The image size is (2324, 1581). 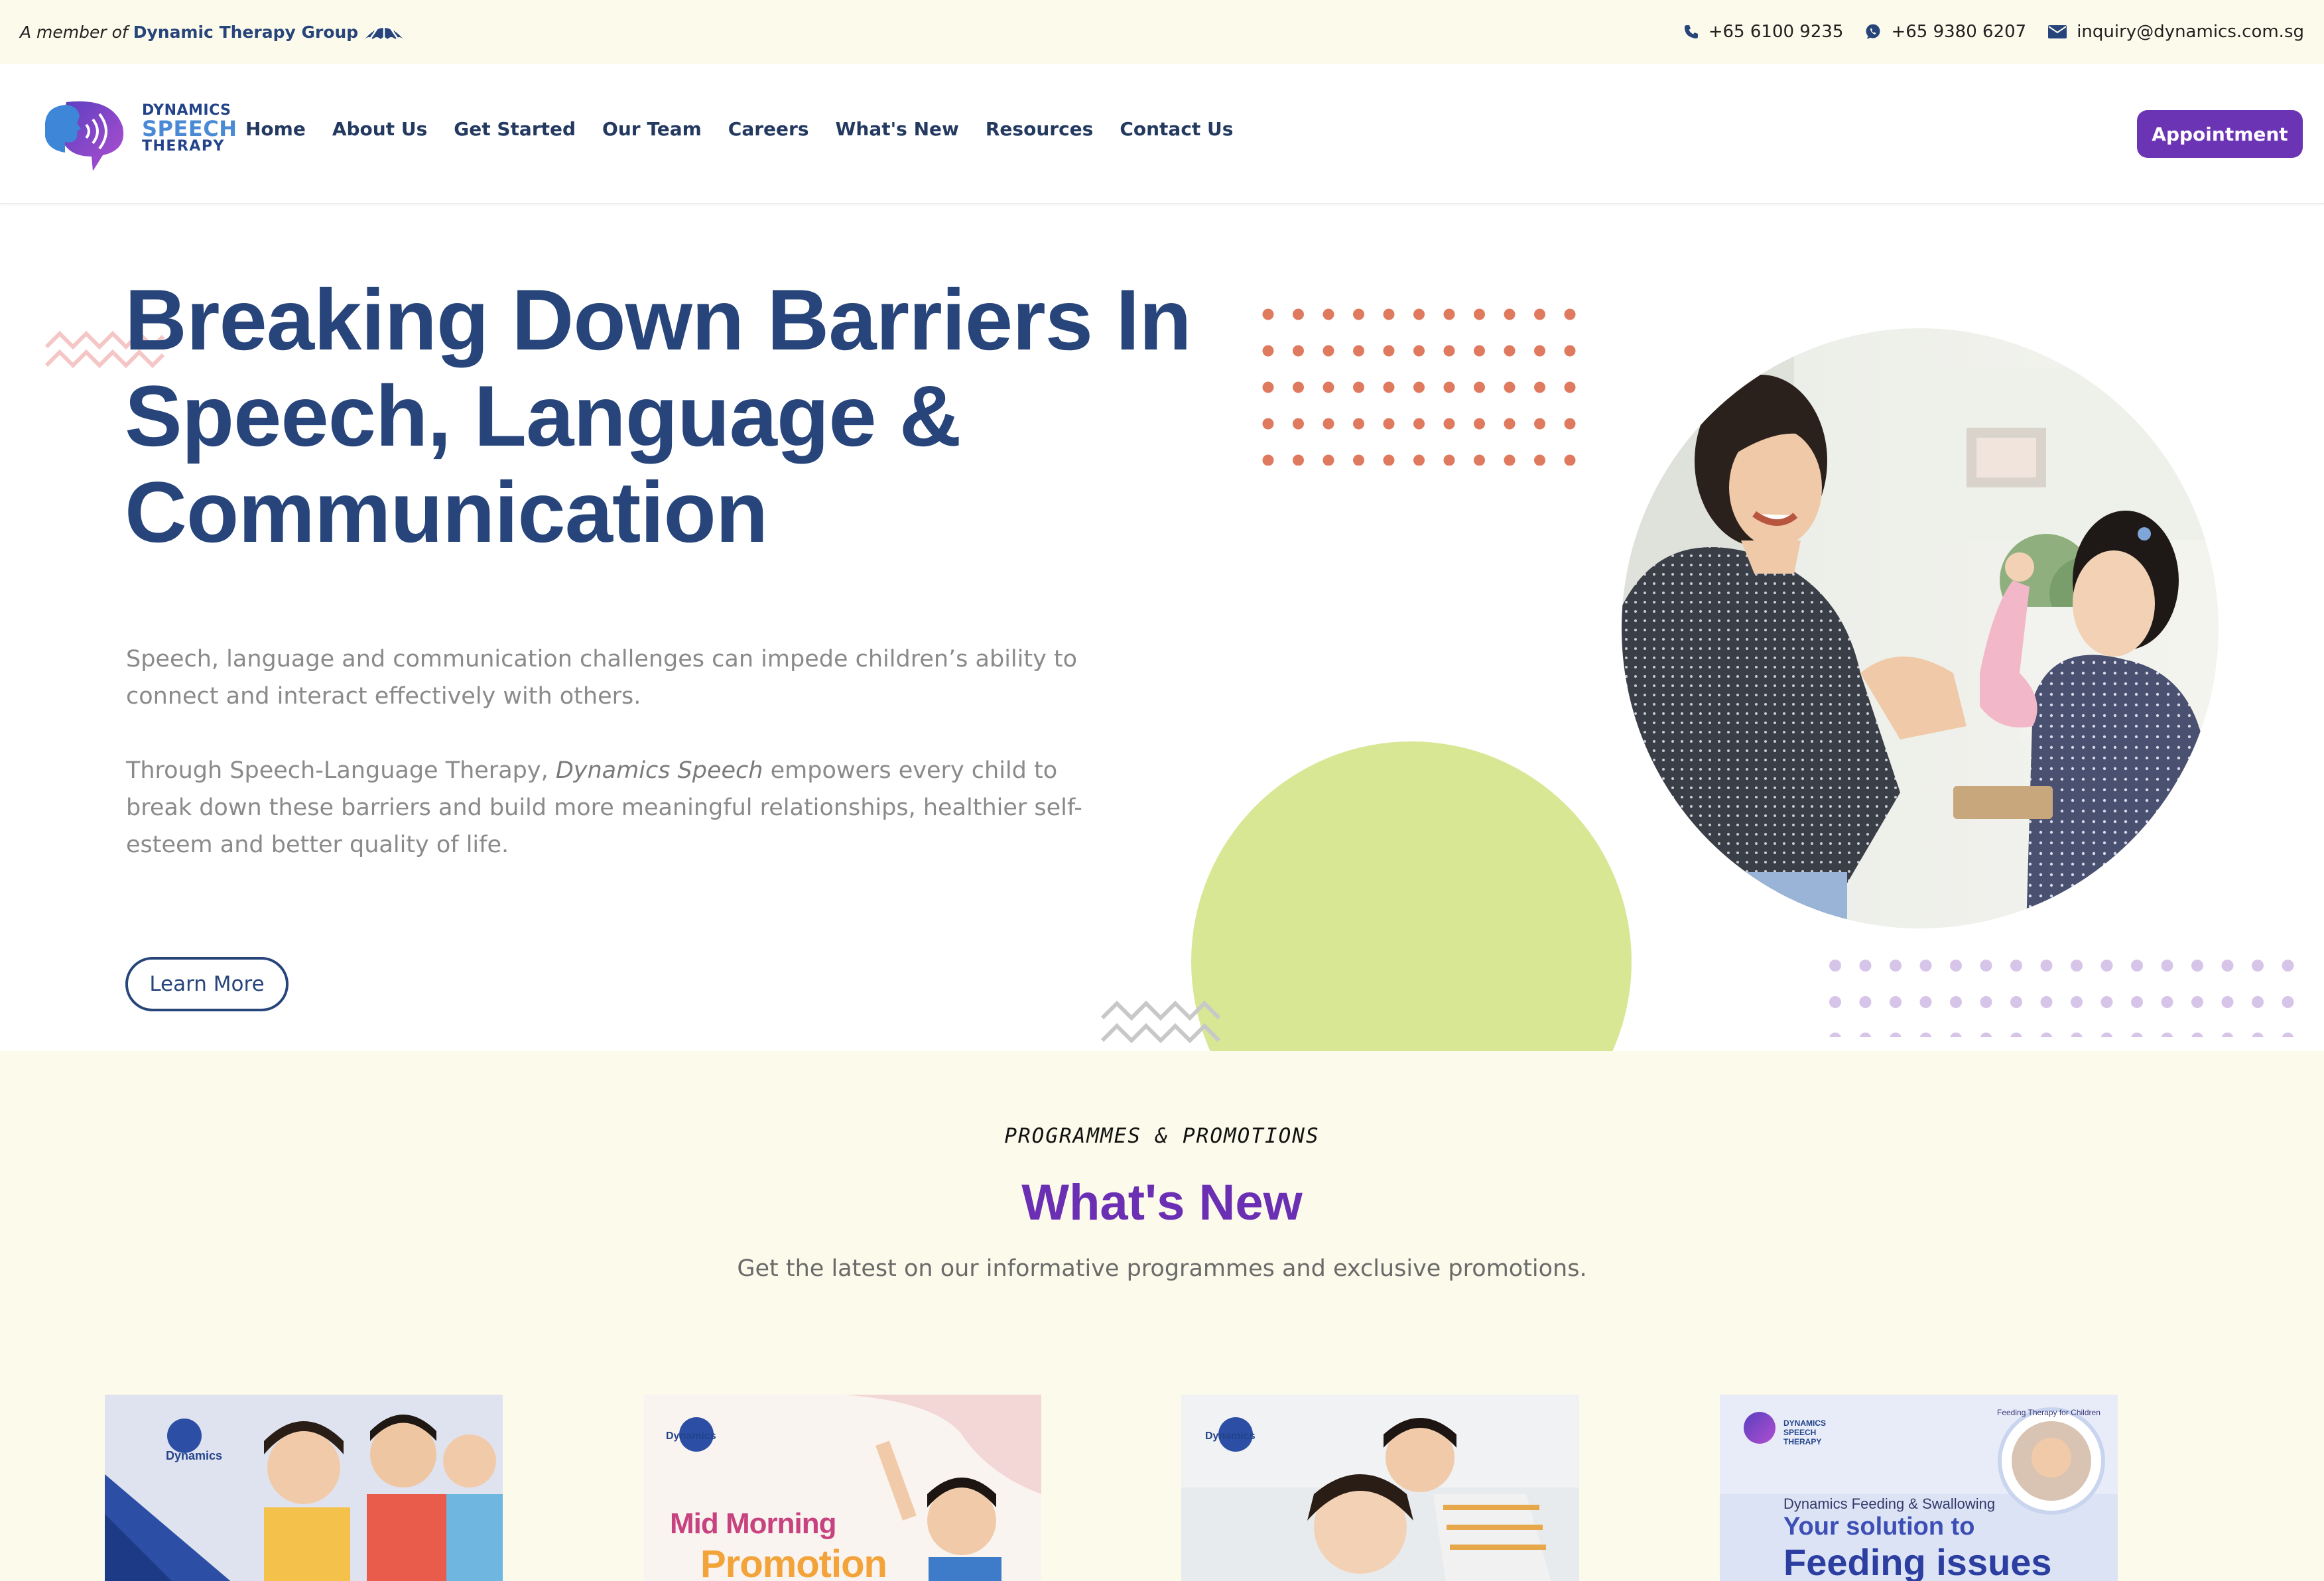 I want to click on member-group-link: Dynamic Therapy Group, so click(x=245, y=32).